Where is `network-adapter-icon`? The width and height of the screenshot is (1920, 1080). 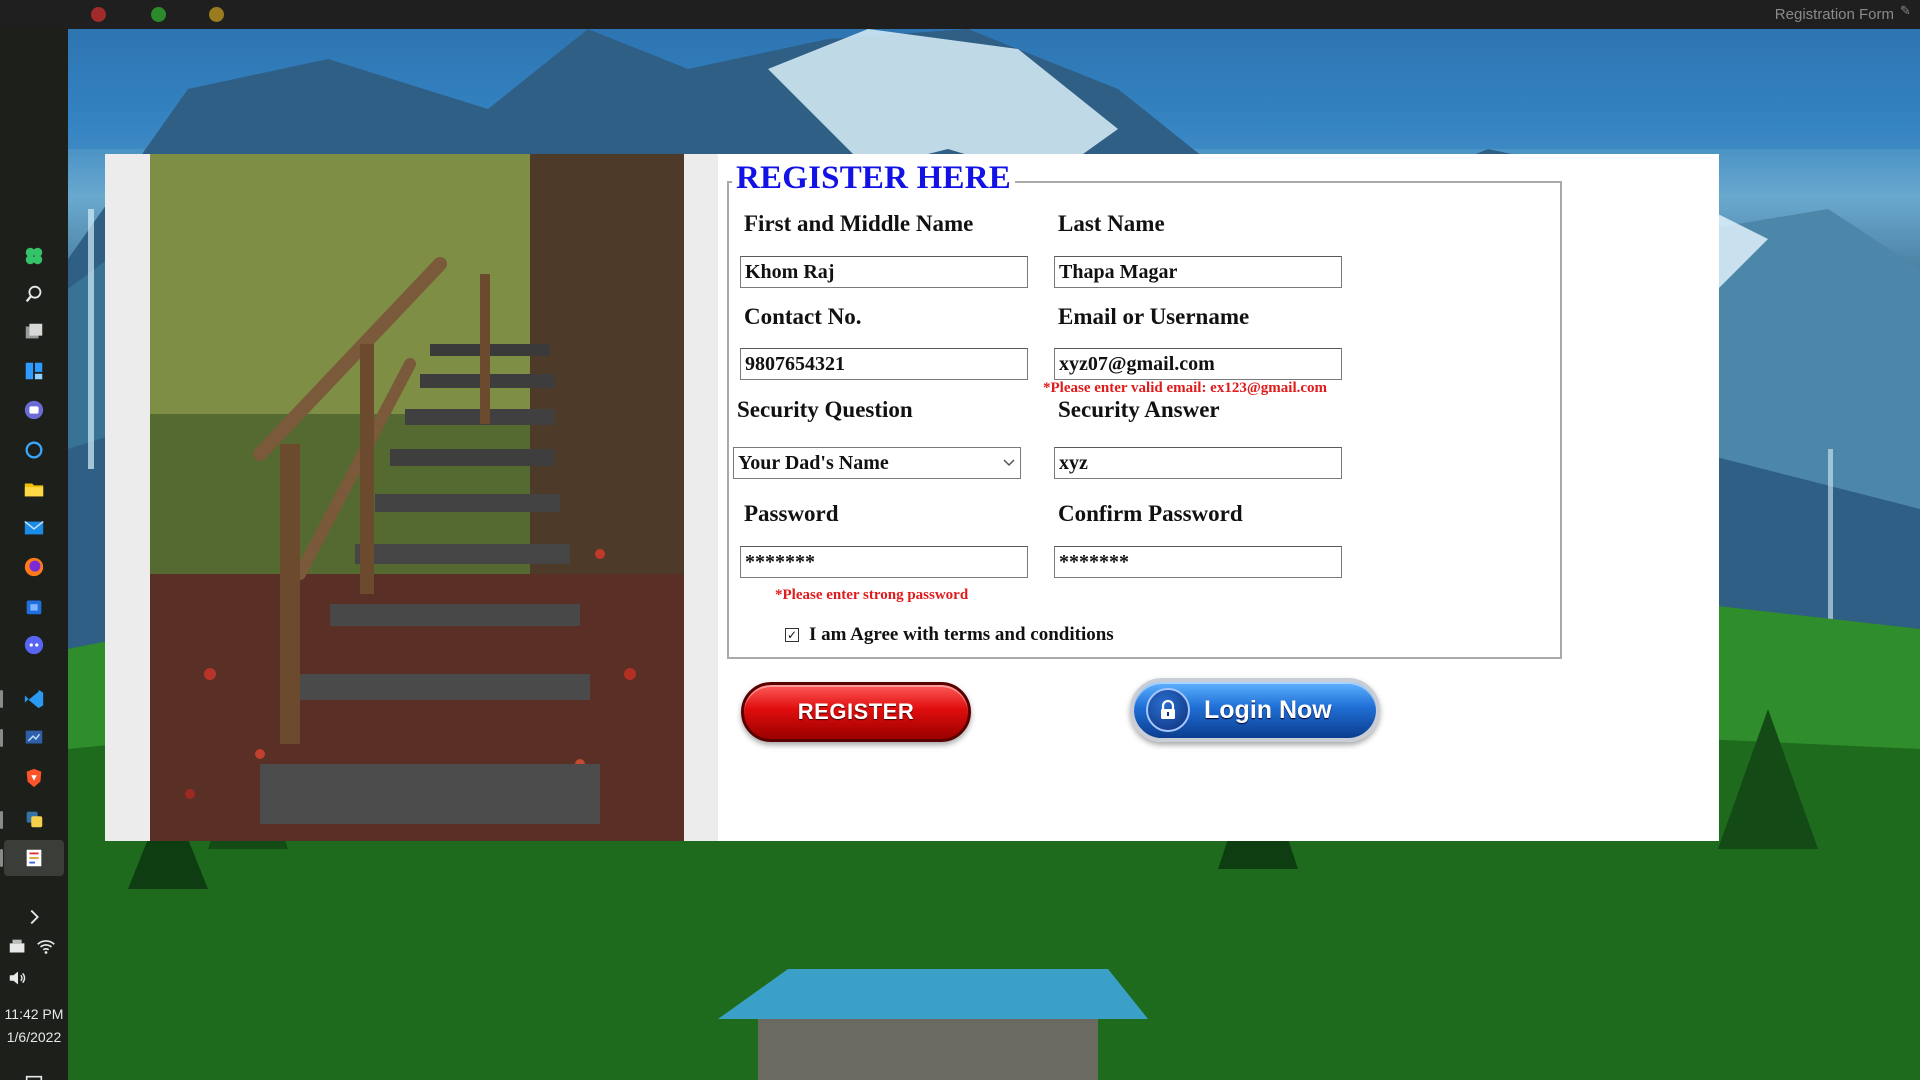
network-adapter-icon is located at coordinates (18, 947).